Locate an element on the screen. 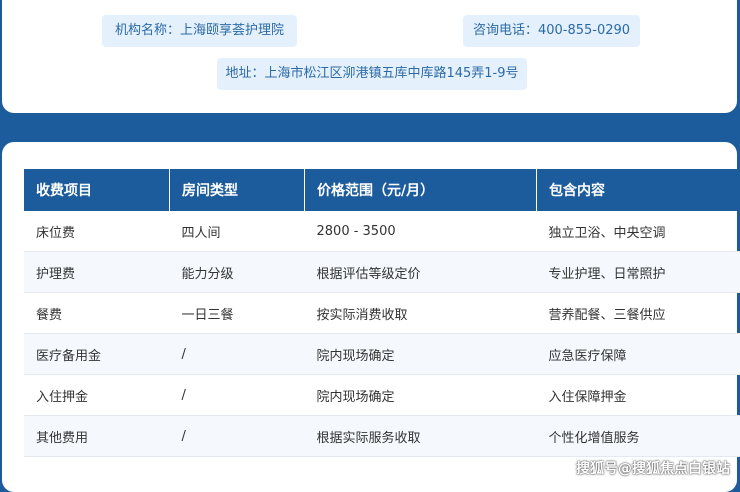 This screenshot has height=492, width=740. cell-included: 应急医疗保障 is located at coordinates (638, 354).